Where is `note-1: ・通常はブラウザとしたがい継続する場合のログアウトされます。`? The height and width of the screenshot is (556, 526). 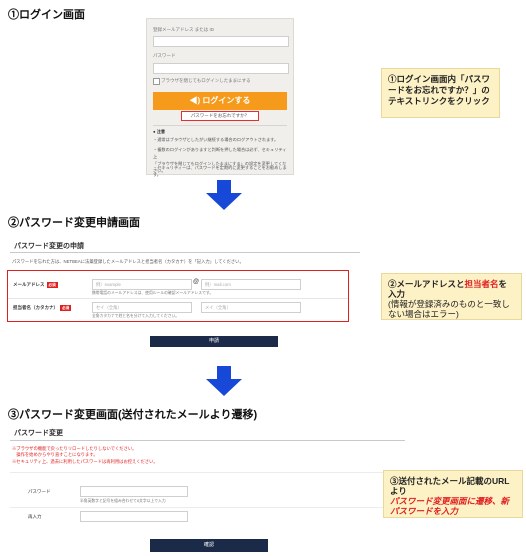 note-1: ・通常はブラウザとしたがい継続する場合のログアウトされます。 is located at coordinates (216, 139).